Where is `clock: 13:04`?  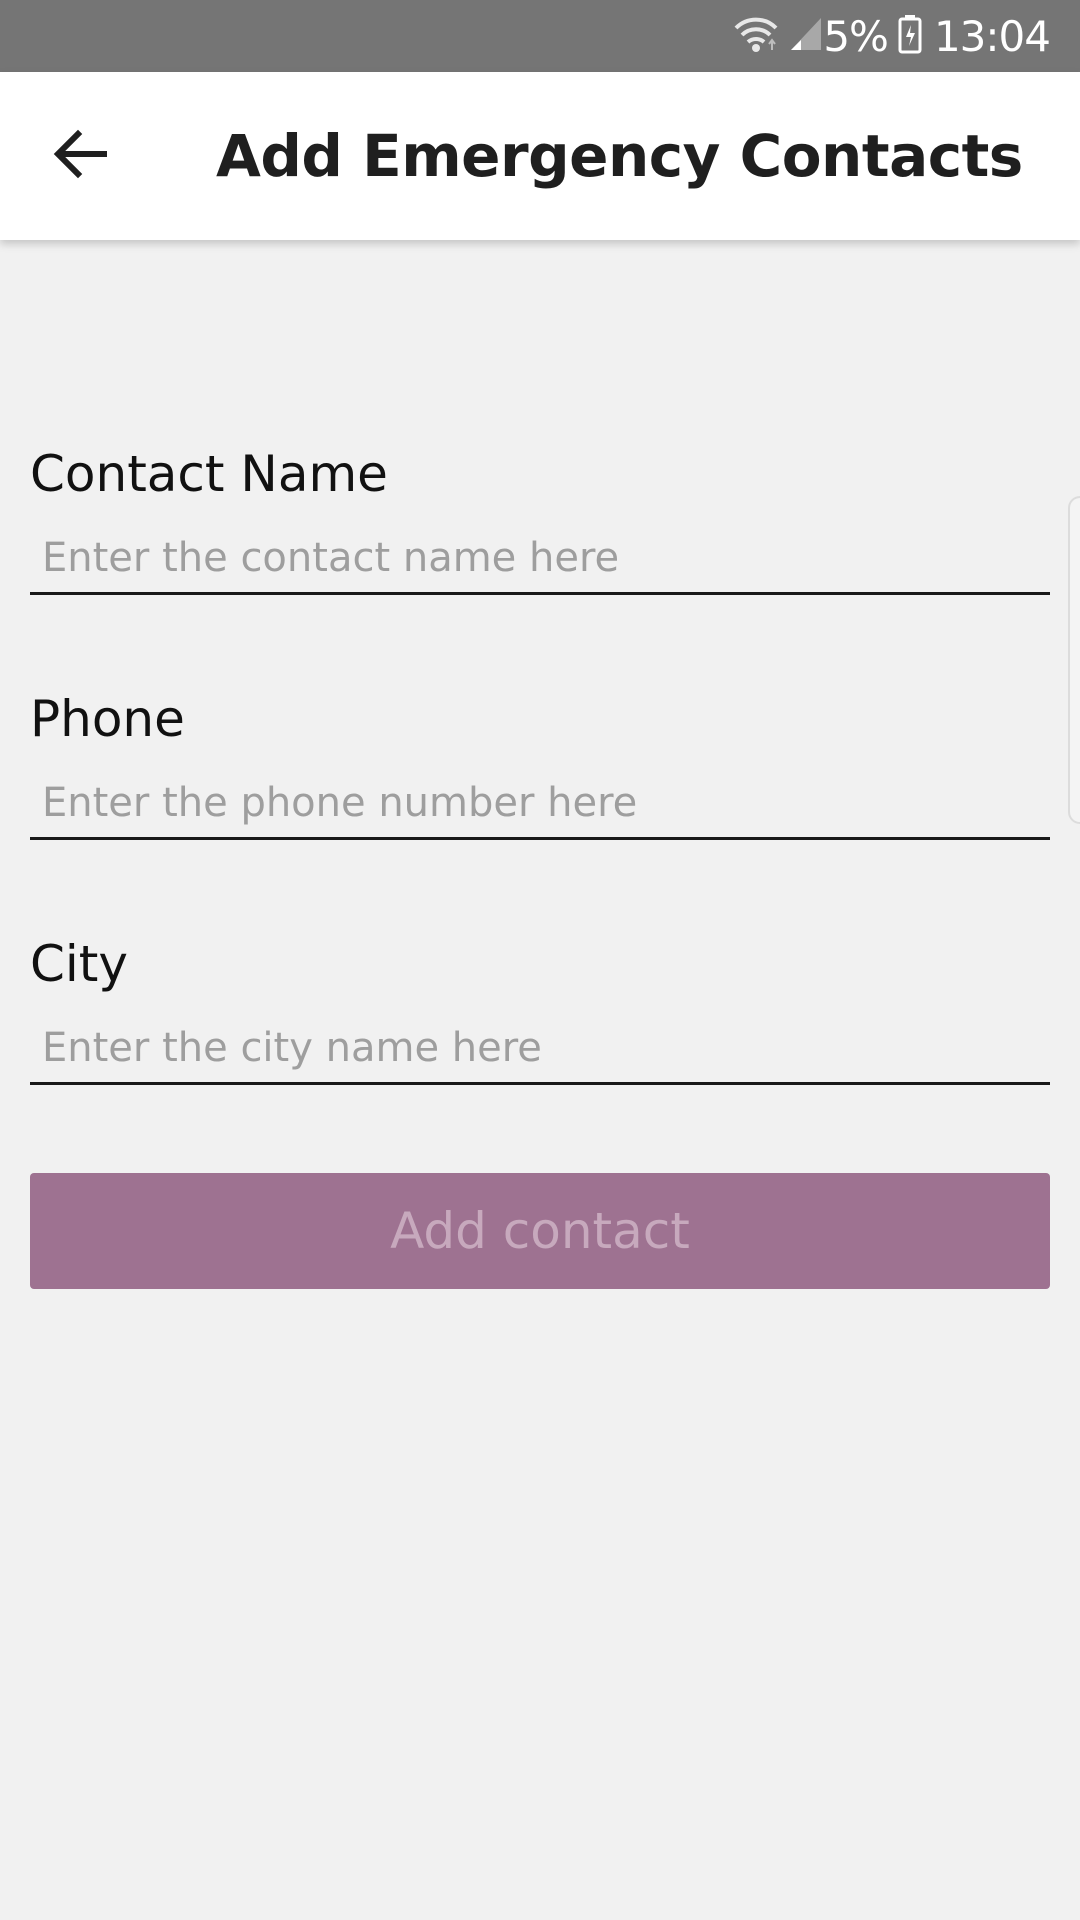
clock: 13:04 is located at coordinates (992, 36).